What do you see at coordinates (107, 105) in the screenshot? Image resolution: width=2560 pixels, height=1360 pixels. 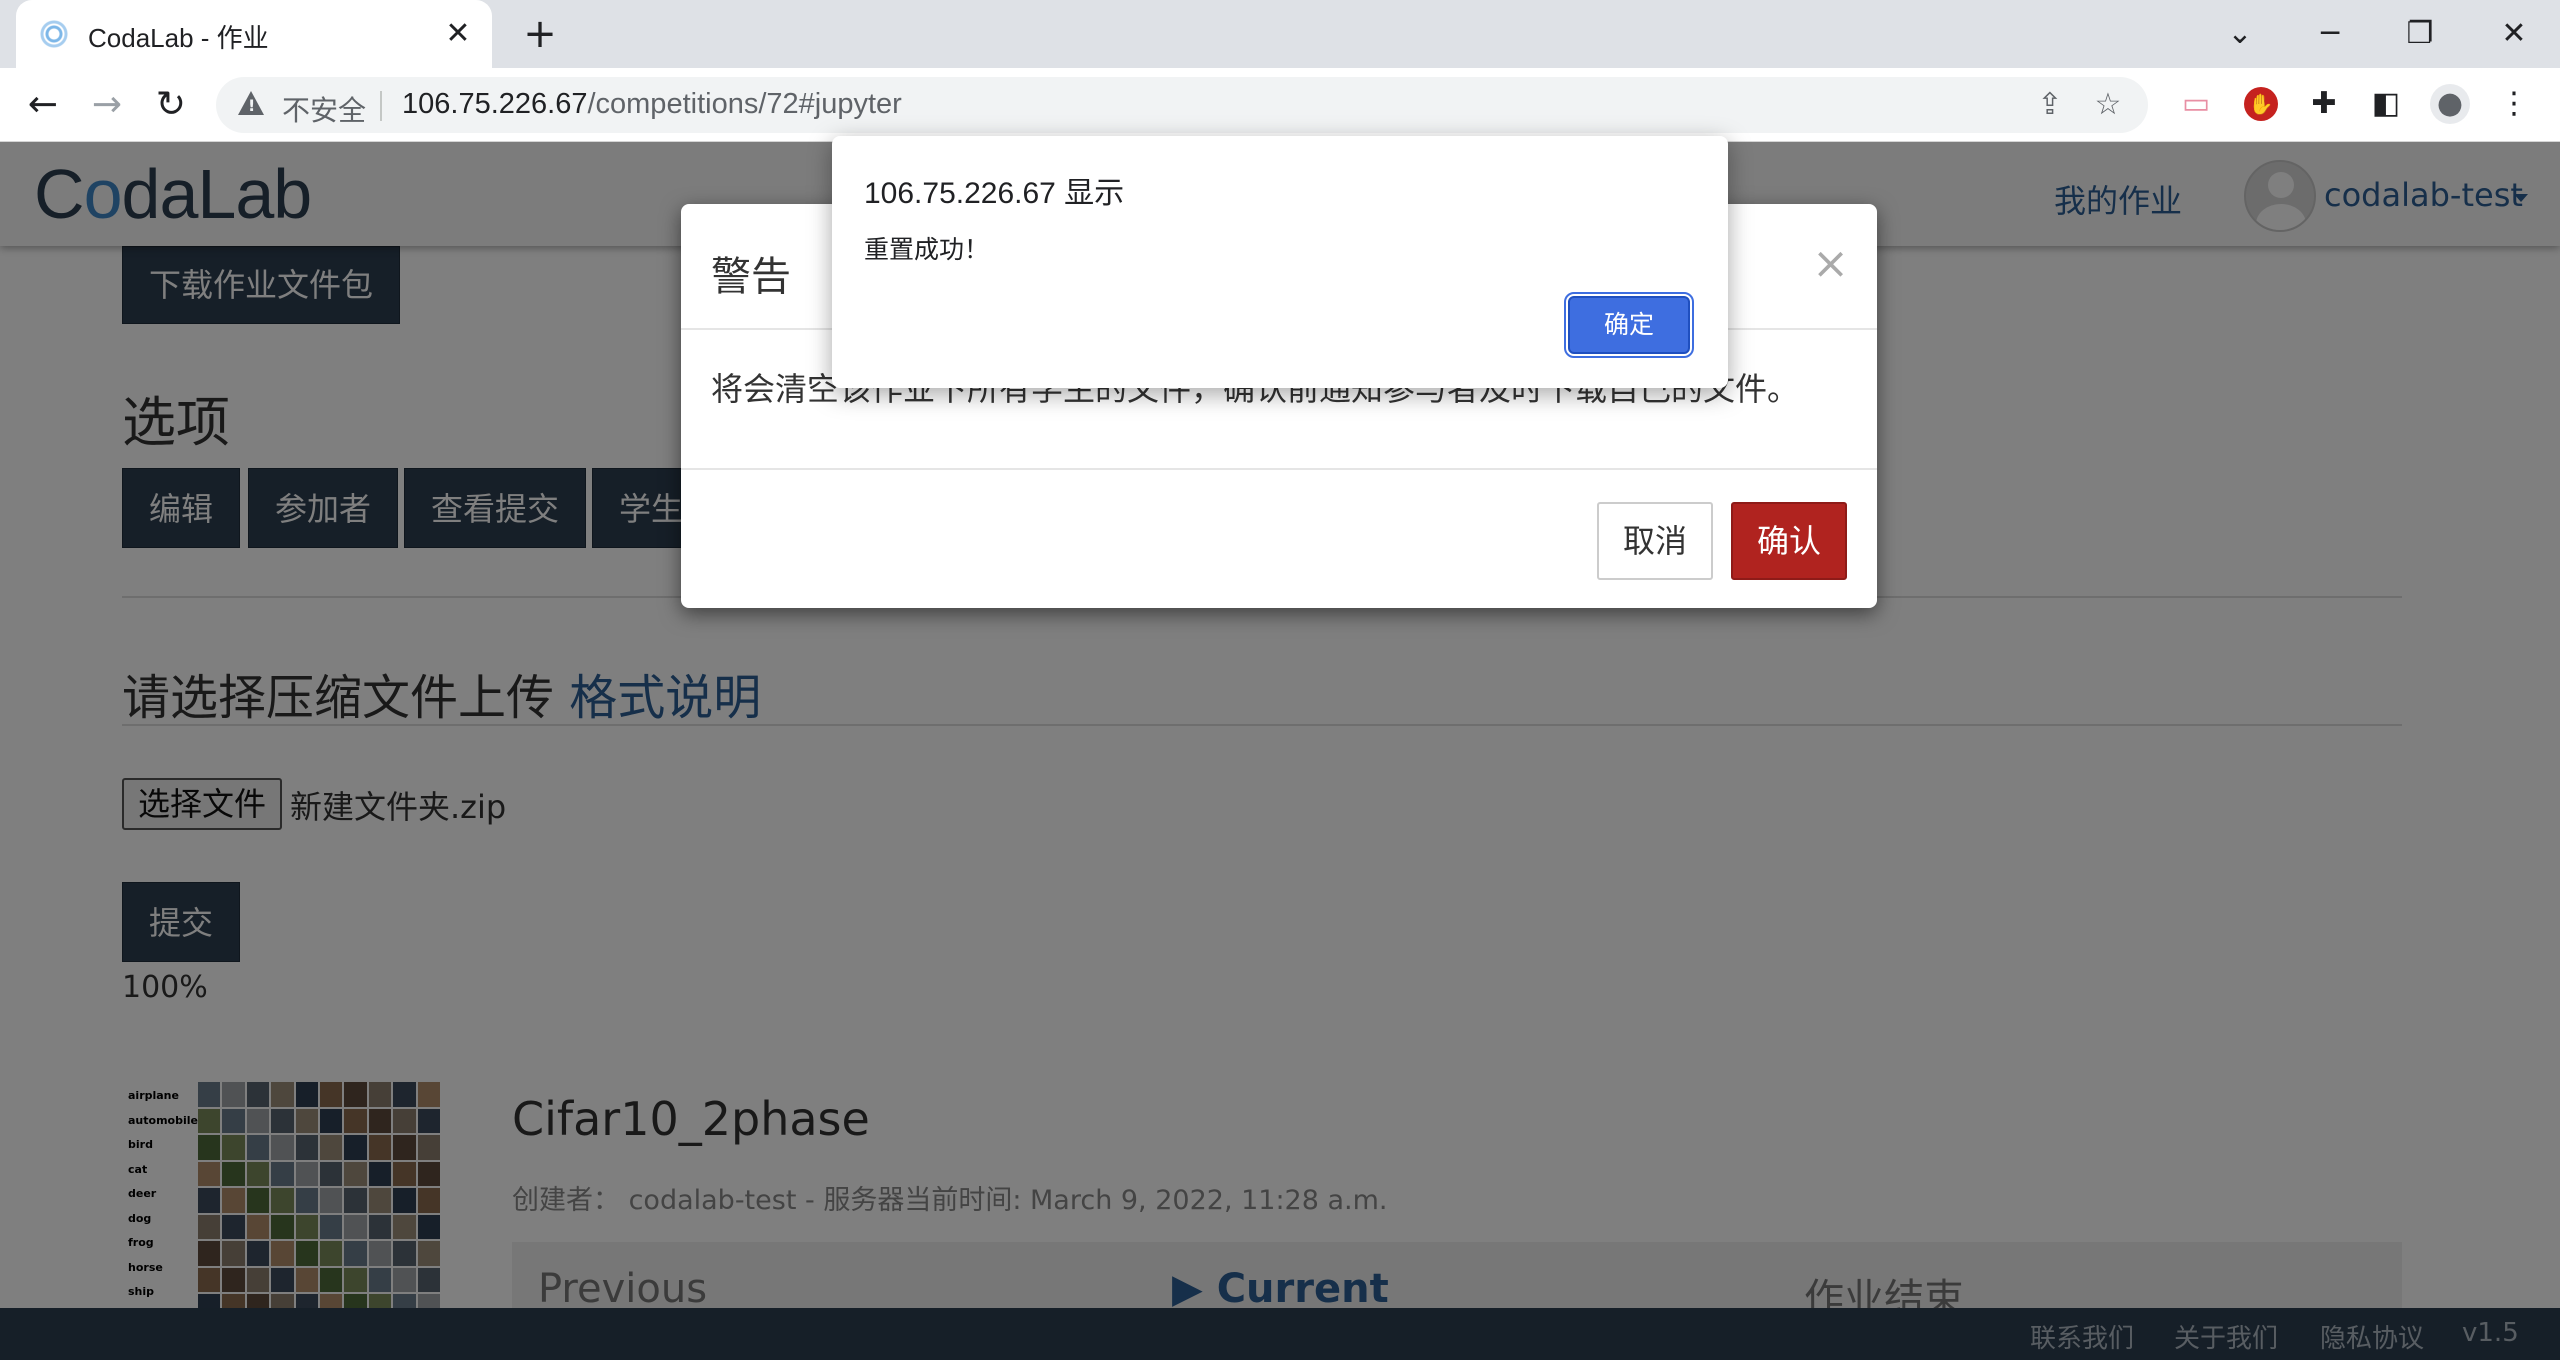 I see `forward-icon: →` at bounding box center [107, 105].